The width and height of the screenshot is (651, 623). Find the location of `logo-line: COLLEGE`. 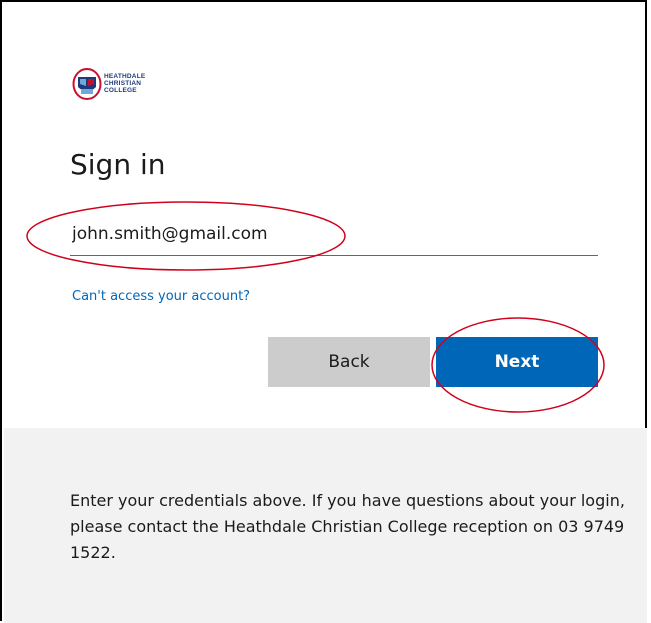

logo-line: COLLEGE is located at coordinates (120, 90).